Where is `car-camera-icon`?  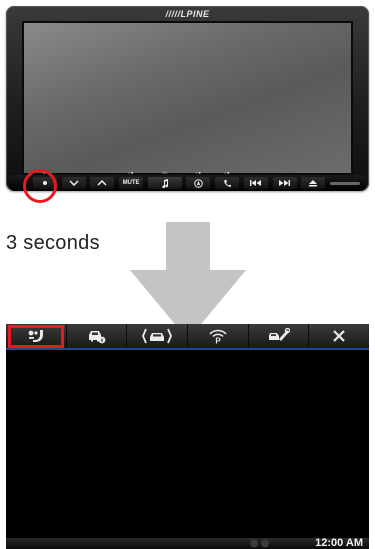
car-camera-icon is located at coordinates (157, 336).